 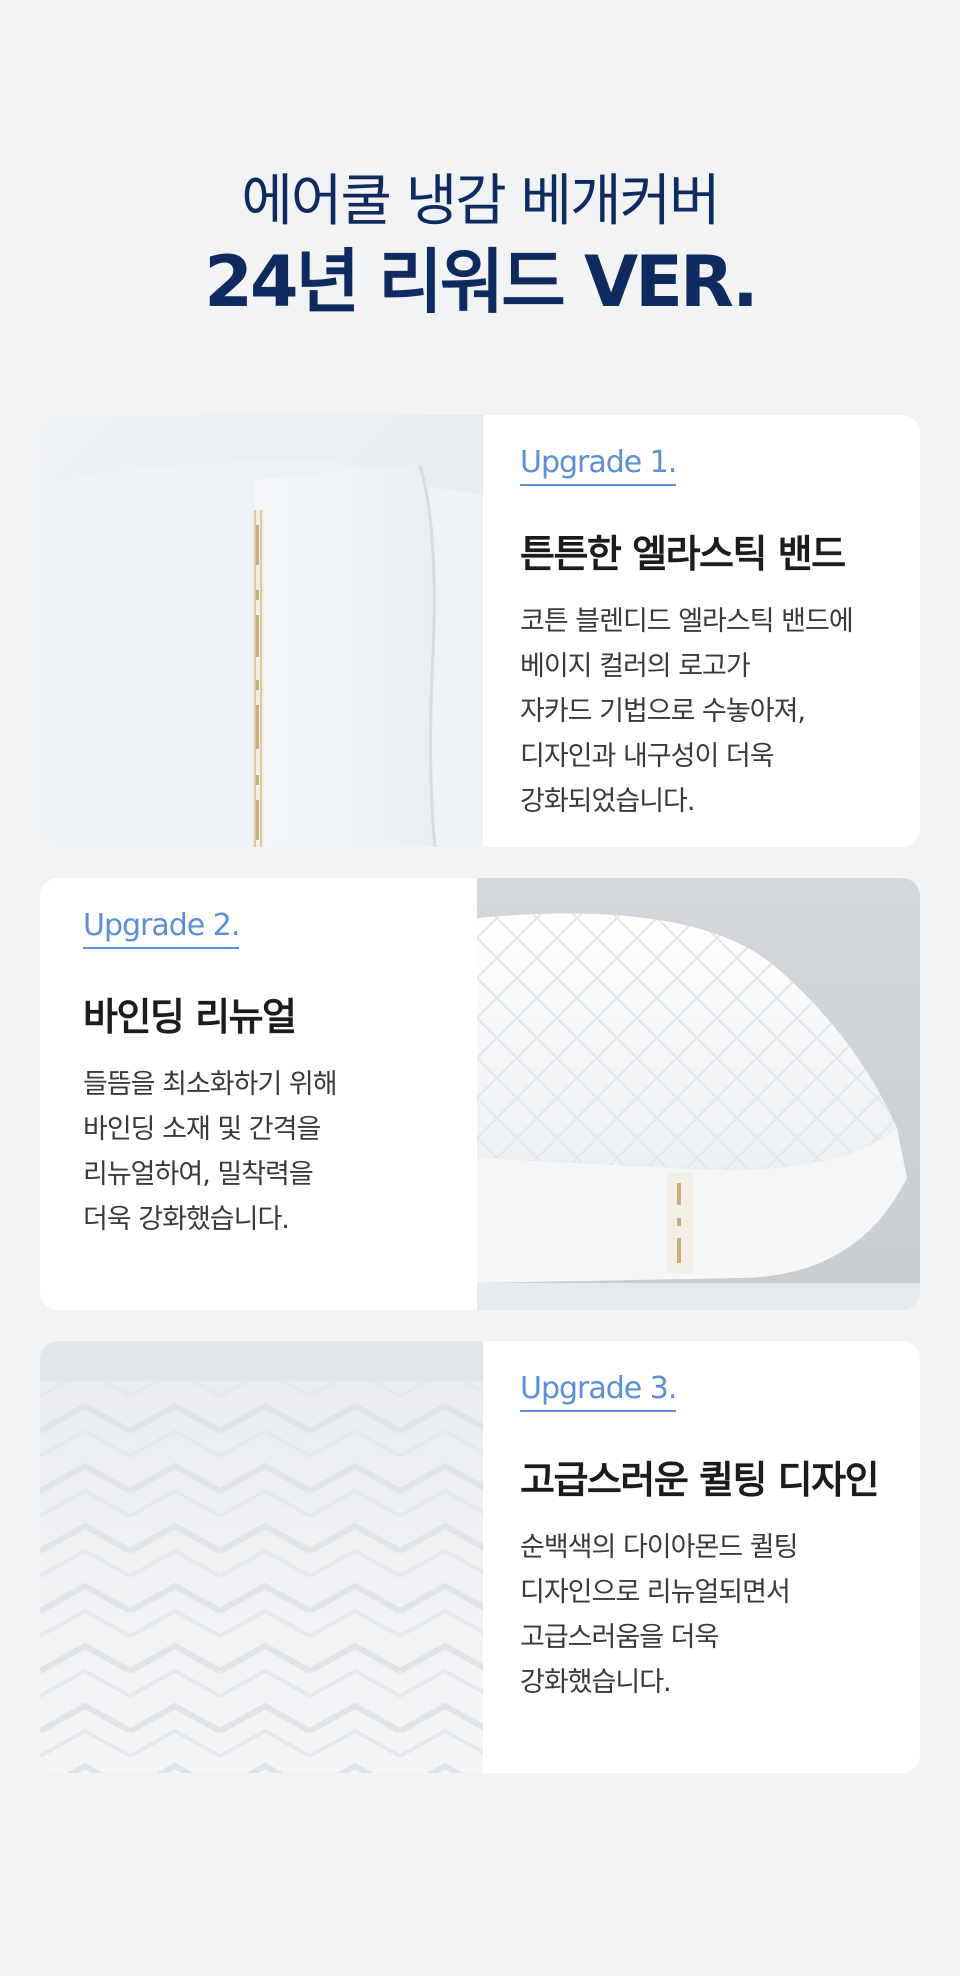 What do you see at coordinates (202, 1129) in the screenshot?
I see `description-line: 바인딩 소재 및 간격을` at bounding box center [202, 1129].